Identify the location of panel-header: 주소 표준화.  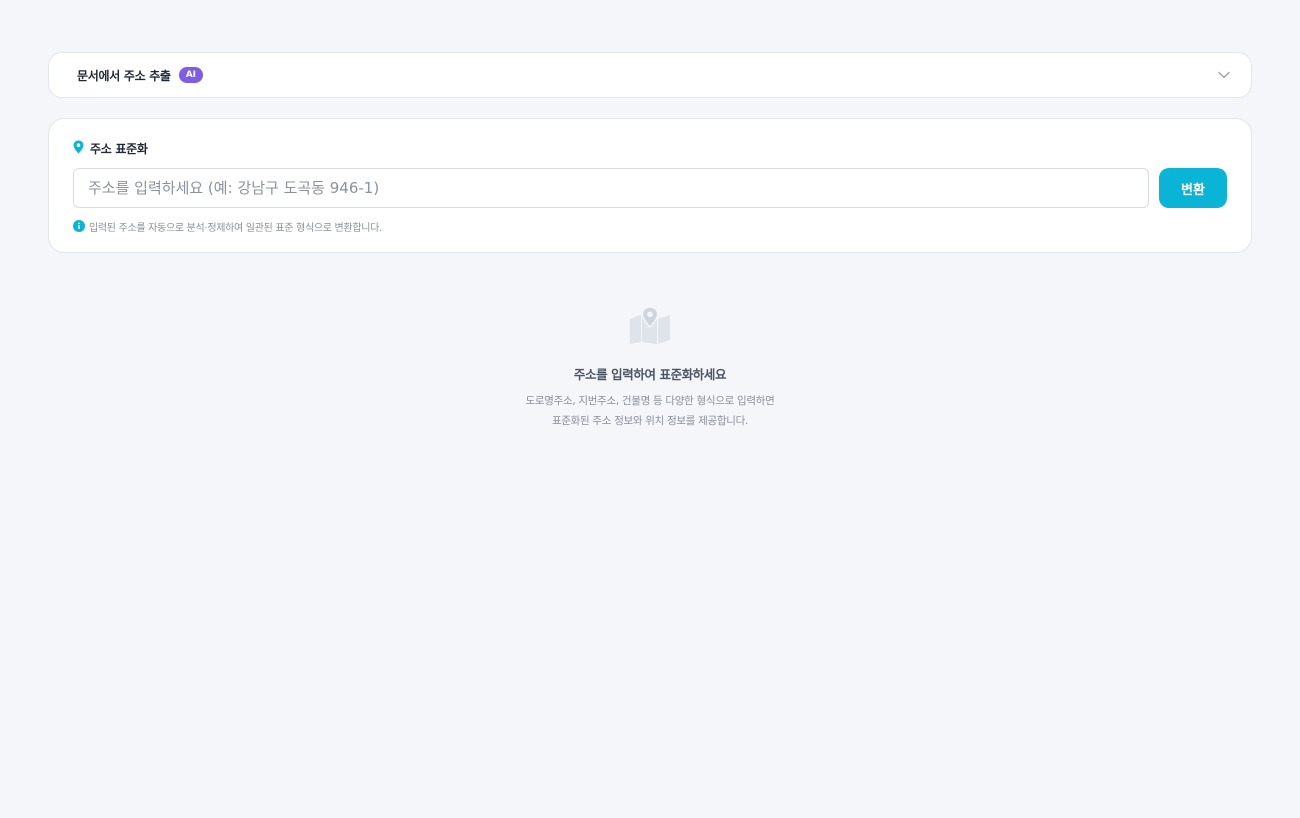
(110, 148).